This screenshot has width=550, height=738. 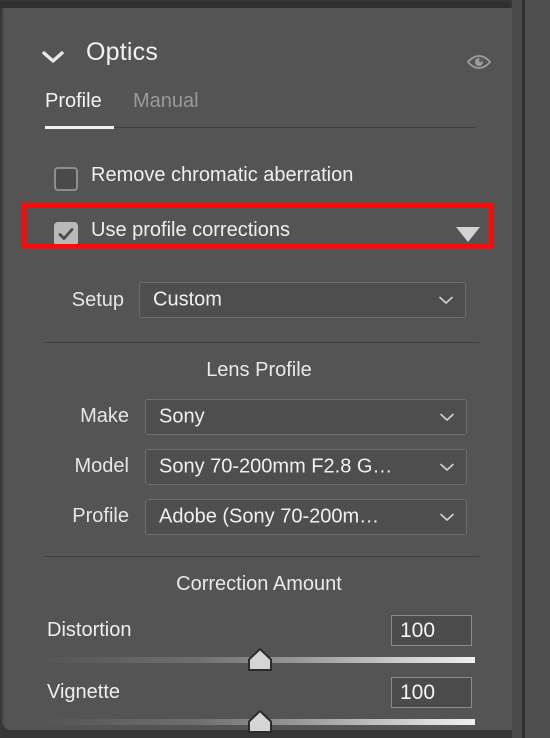 I want to click on tab-manual: Manual, so click(x=166, y=101).